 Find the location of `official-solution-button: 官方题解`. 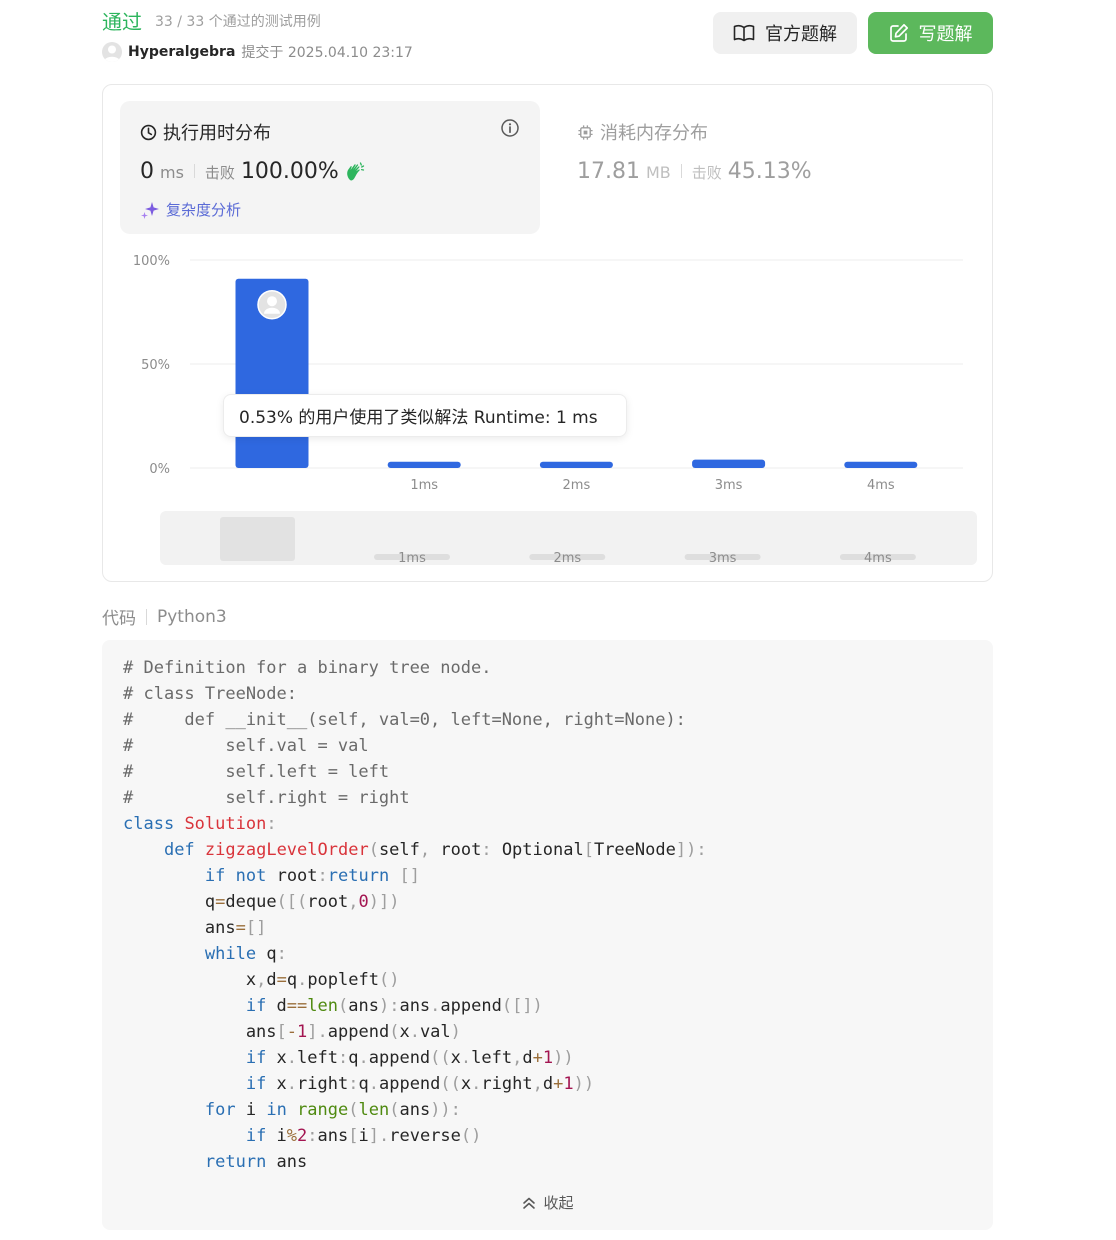

official-solution-button: 官方题解 is located at coordinates (785, 33).